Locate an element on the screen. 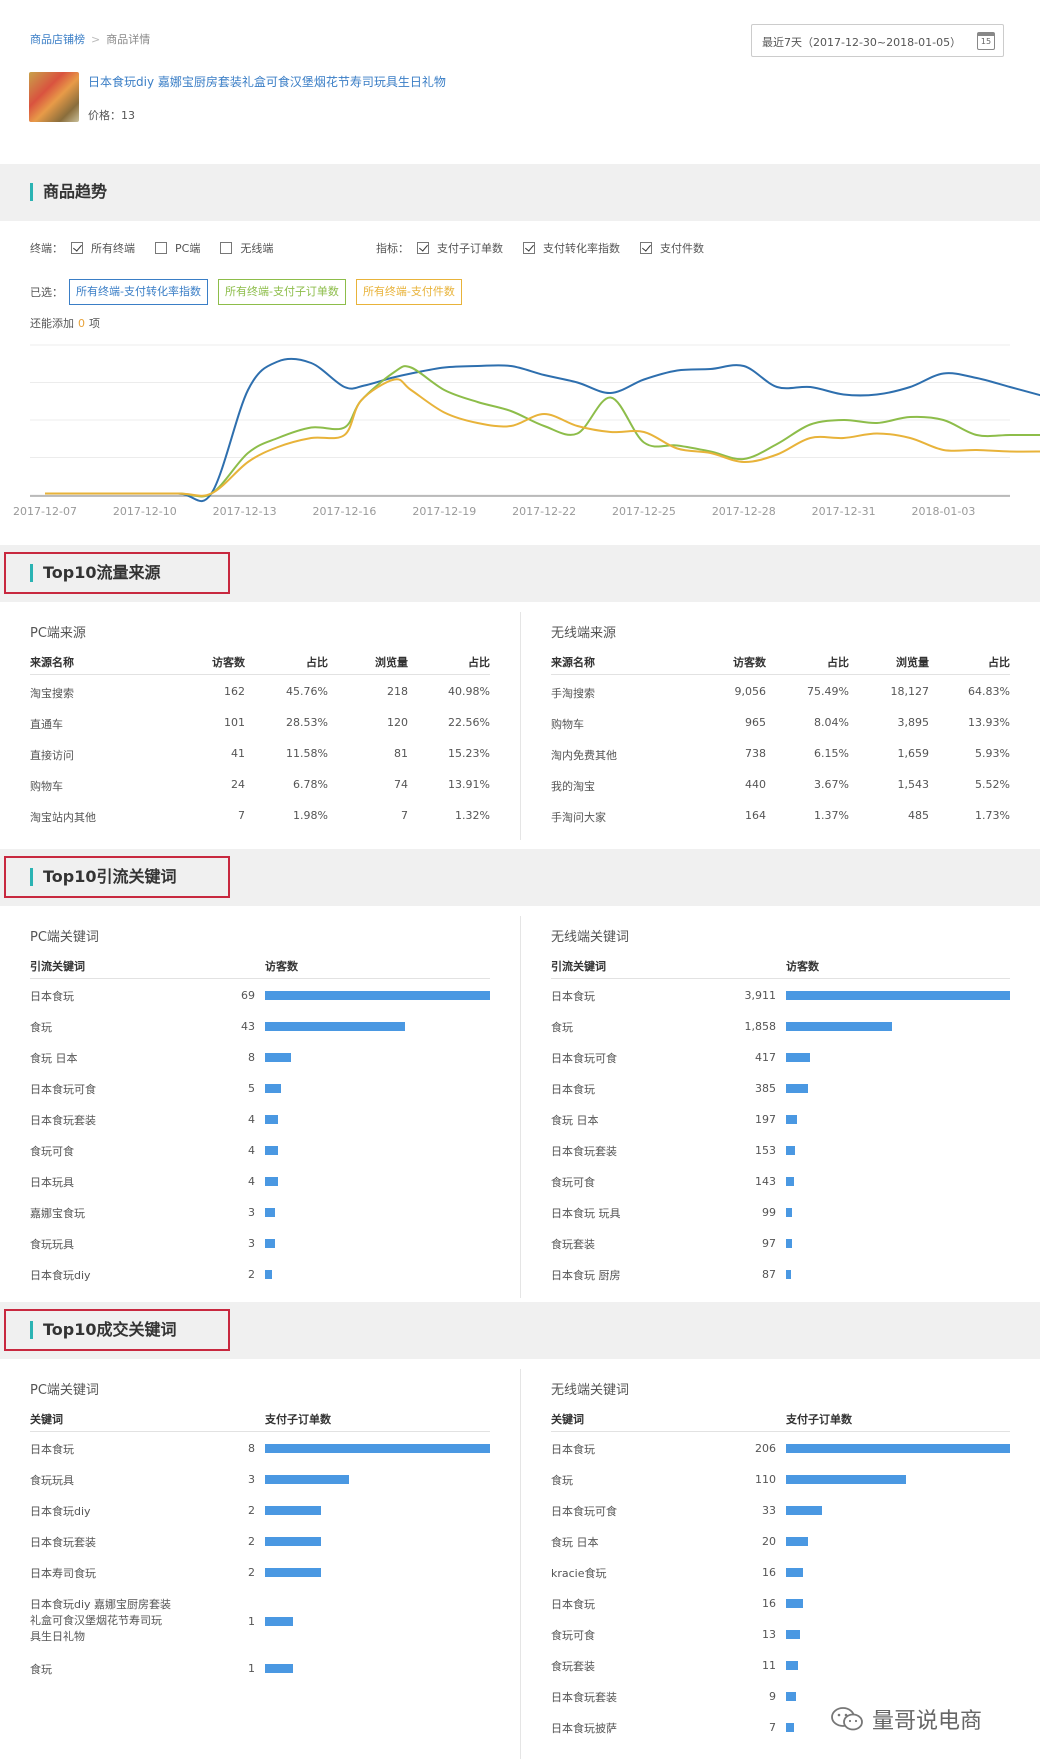 The width and height of the screenshot is (1040, 1763). terminal-option-2: 无线端 is located at coordinates (246, 248).